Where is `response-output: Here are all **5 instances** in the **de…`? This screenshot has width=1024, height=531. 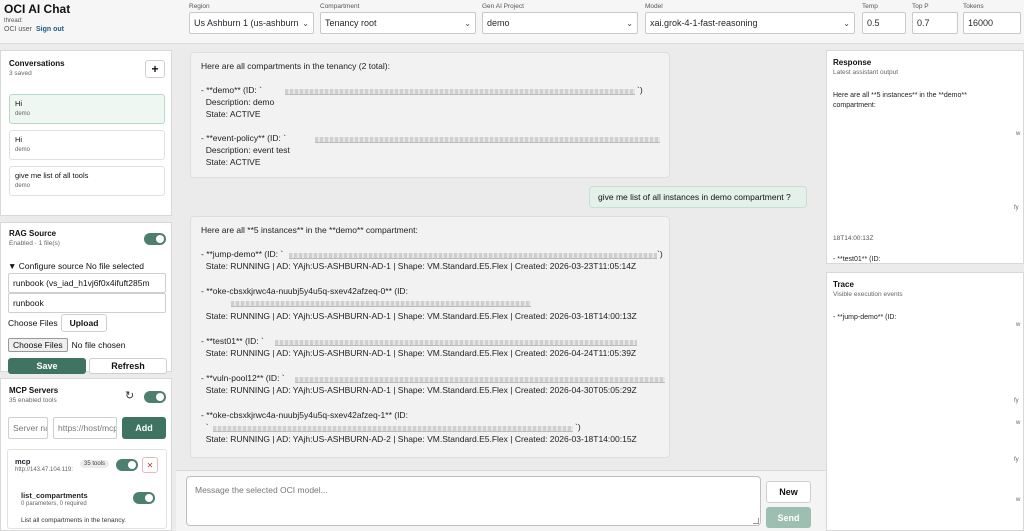 response-output: Here are all **5 instances** in the **de… is located at coordinates (900, 100).